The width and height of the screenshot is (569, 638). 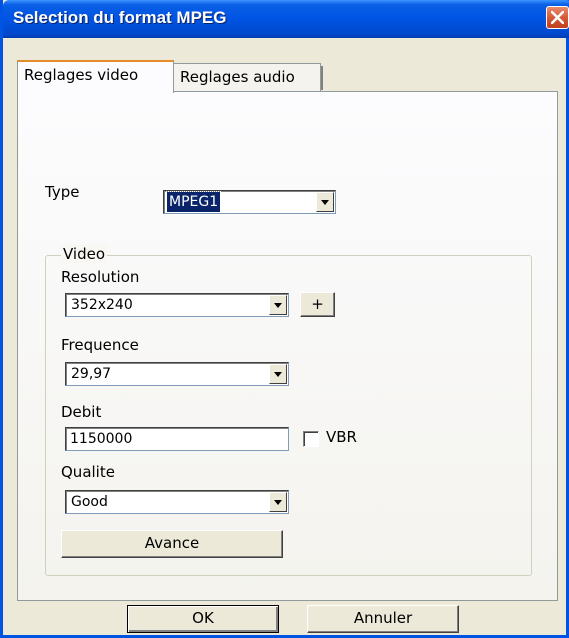 What do you see at coordinates (248, 77) in the screenshot?
I see `tab-reglages-audio: Reglages audio` at bounding box center [248, 77].